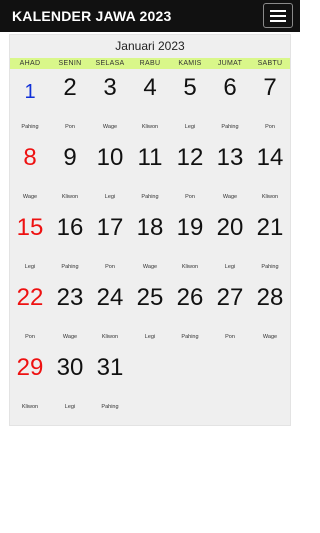 The width and height of the screenshot is (320, 533). What do you see at coordinates (270, 104) in the screenshot?
I see `day-cell: 7 Pon` at bounding box center [270, 104].